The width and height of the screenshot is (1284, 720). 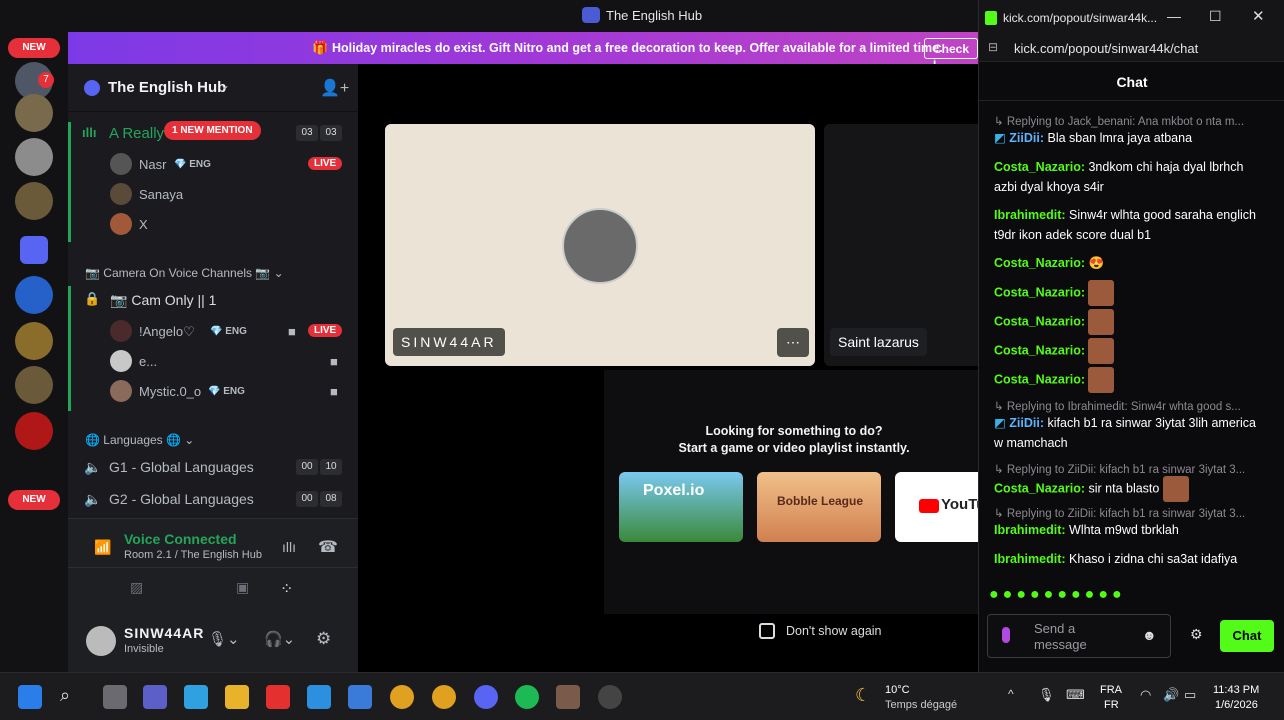 I want to click on start-icon, so click(x=30, y=697).